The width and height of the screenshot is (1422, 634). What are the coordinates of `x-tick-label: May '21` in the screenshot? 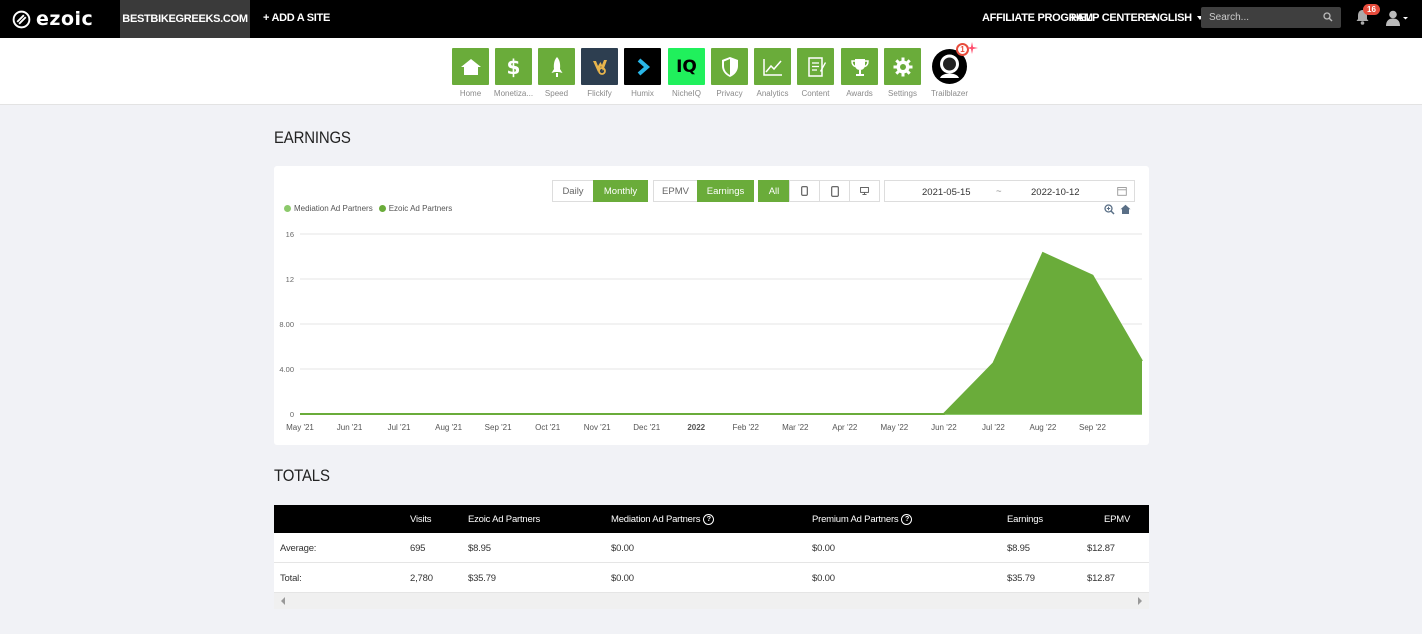 It's located at (300, 427).